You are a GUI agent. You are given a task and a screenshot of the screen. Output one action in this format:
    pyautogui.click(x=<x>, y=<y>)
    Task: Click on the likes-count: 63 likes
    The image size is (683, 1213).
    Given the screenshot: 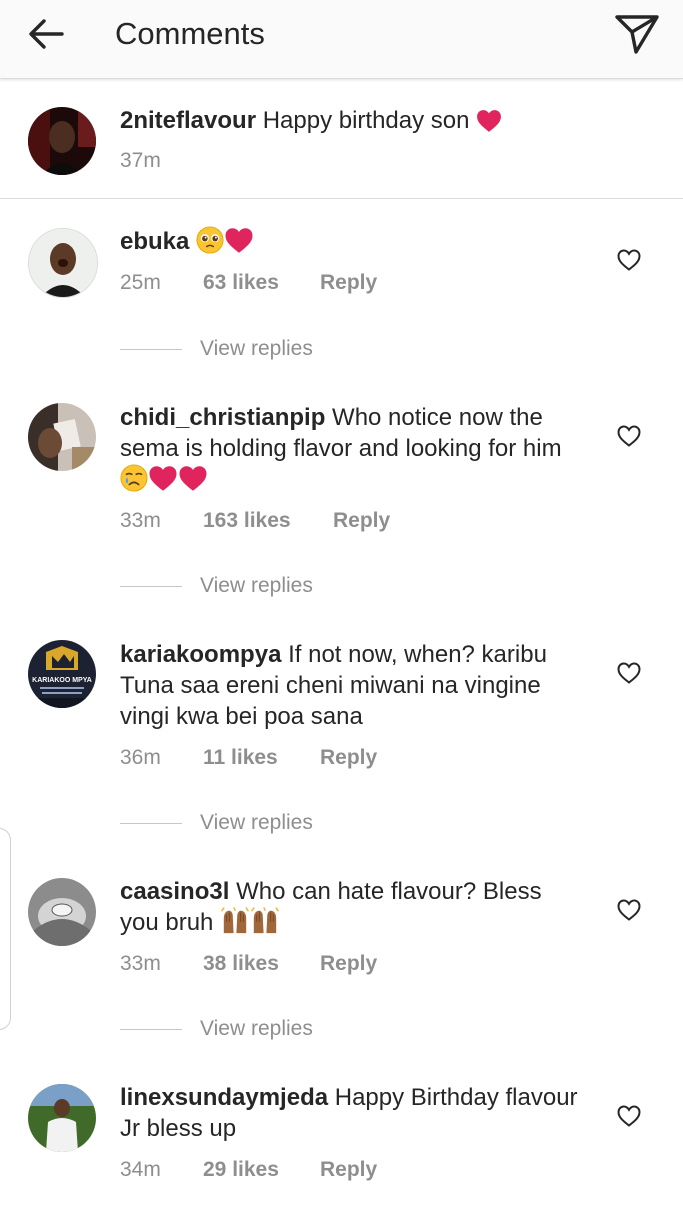 What is the action you would take?
    pyautogui.click(x=241, y=283)
    